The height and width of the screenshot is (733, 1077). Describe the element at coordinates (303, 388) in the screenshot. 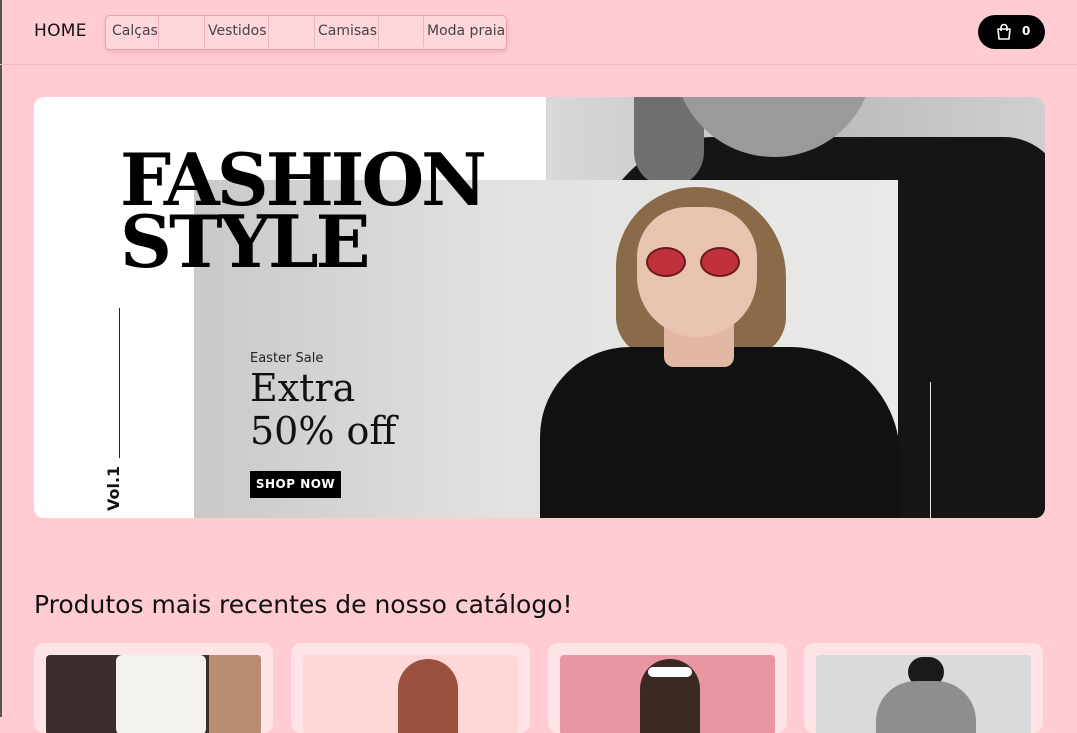

I see `banner-headline-line1: Extra` at that location.